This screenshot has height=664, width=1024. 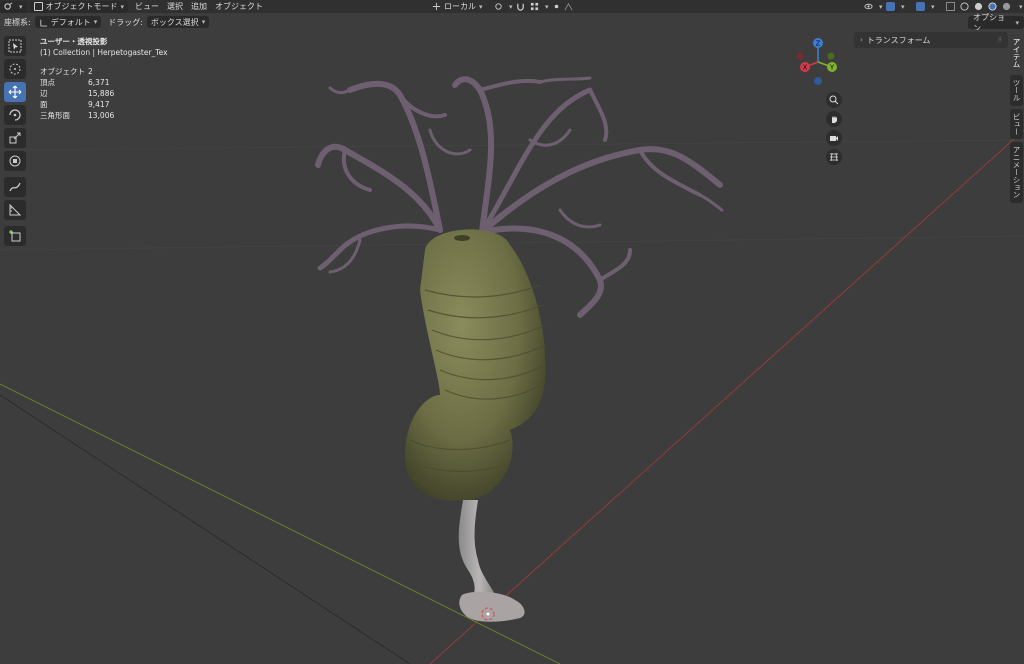 What do you see at coordinates (62, 71) in the screenshot?
I see `stat-label: オブジェクト` at bounding box center [62, 71].